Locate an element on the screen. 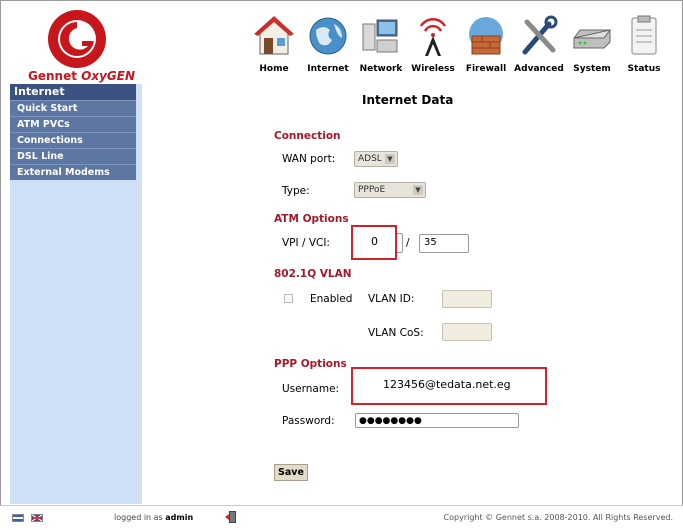 This screenshot has width=683, height=530. vlan-enabled-label: Enabled is located at coordinates (331, 299).